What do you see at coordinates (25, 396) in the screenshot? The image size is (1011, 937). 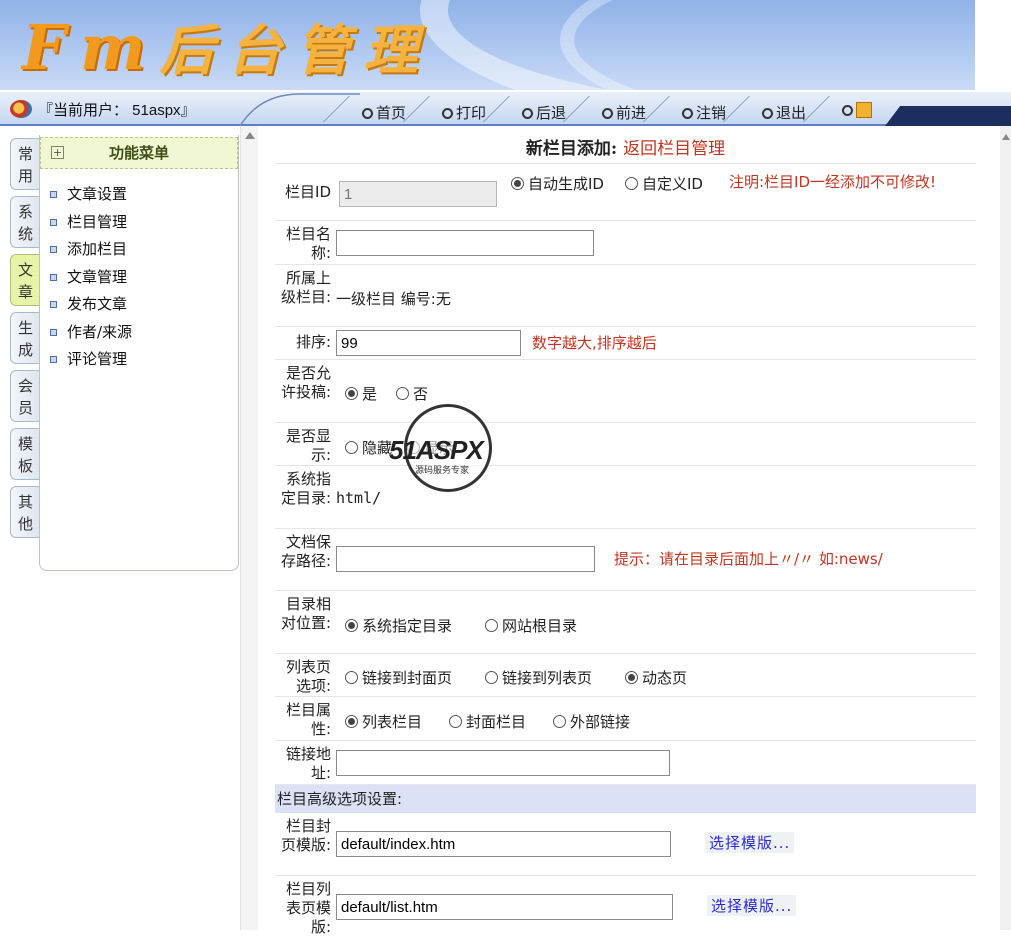 I see `tab-member: 会员` at bounding box center [25, 396].